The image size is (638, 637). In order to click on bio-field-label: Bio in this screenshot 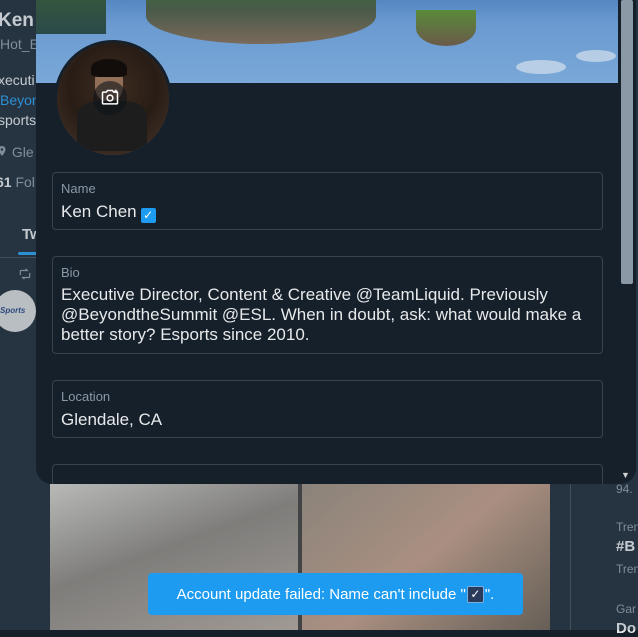, I will do `click(70, 272)`.